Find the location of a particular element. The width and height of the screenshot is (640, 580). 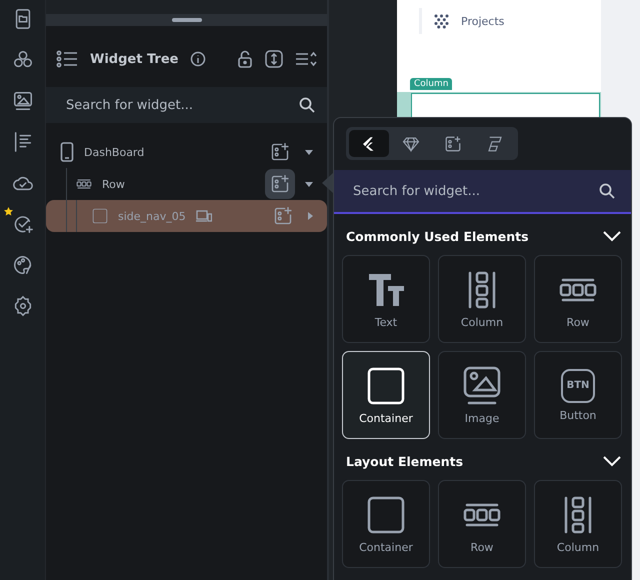

unlock-icon is located at coordinates (245, 59).